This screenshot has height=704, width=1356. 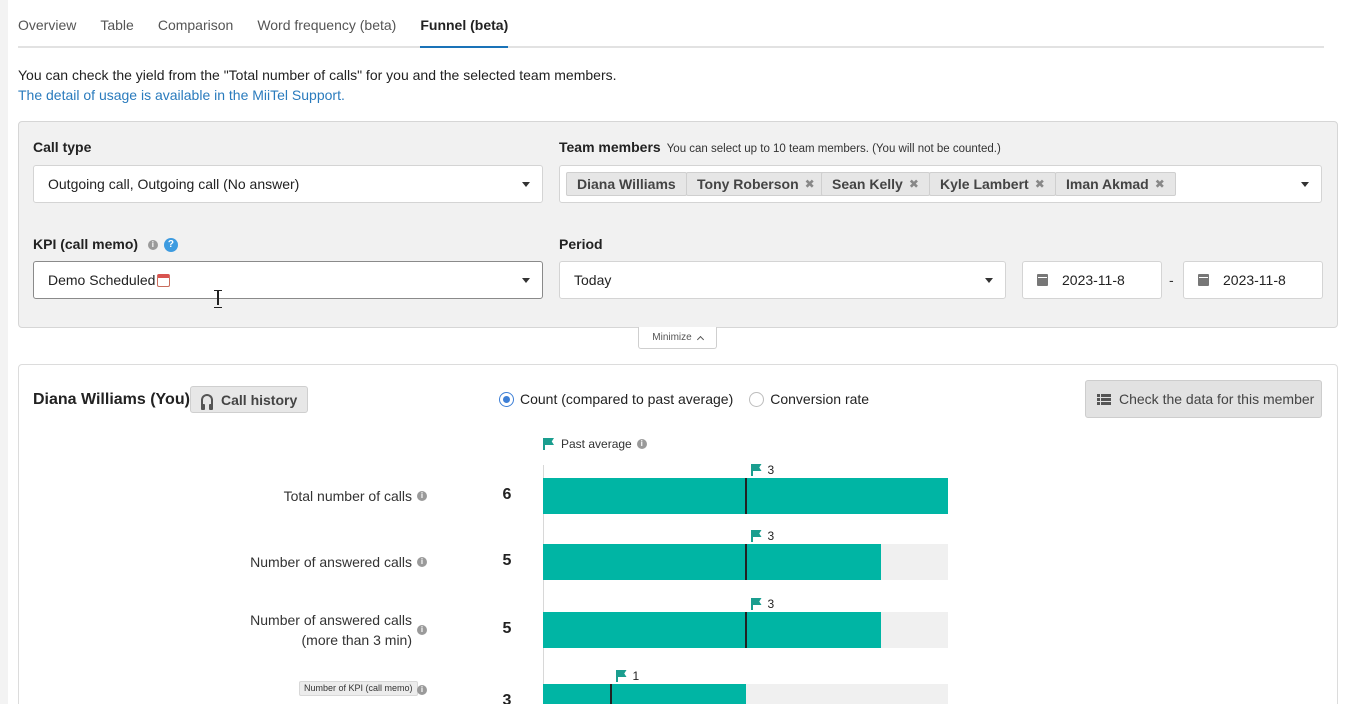 I want to click on left-strip, so click(x=4, y=352).